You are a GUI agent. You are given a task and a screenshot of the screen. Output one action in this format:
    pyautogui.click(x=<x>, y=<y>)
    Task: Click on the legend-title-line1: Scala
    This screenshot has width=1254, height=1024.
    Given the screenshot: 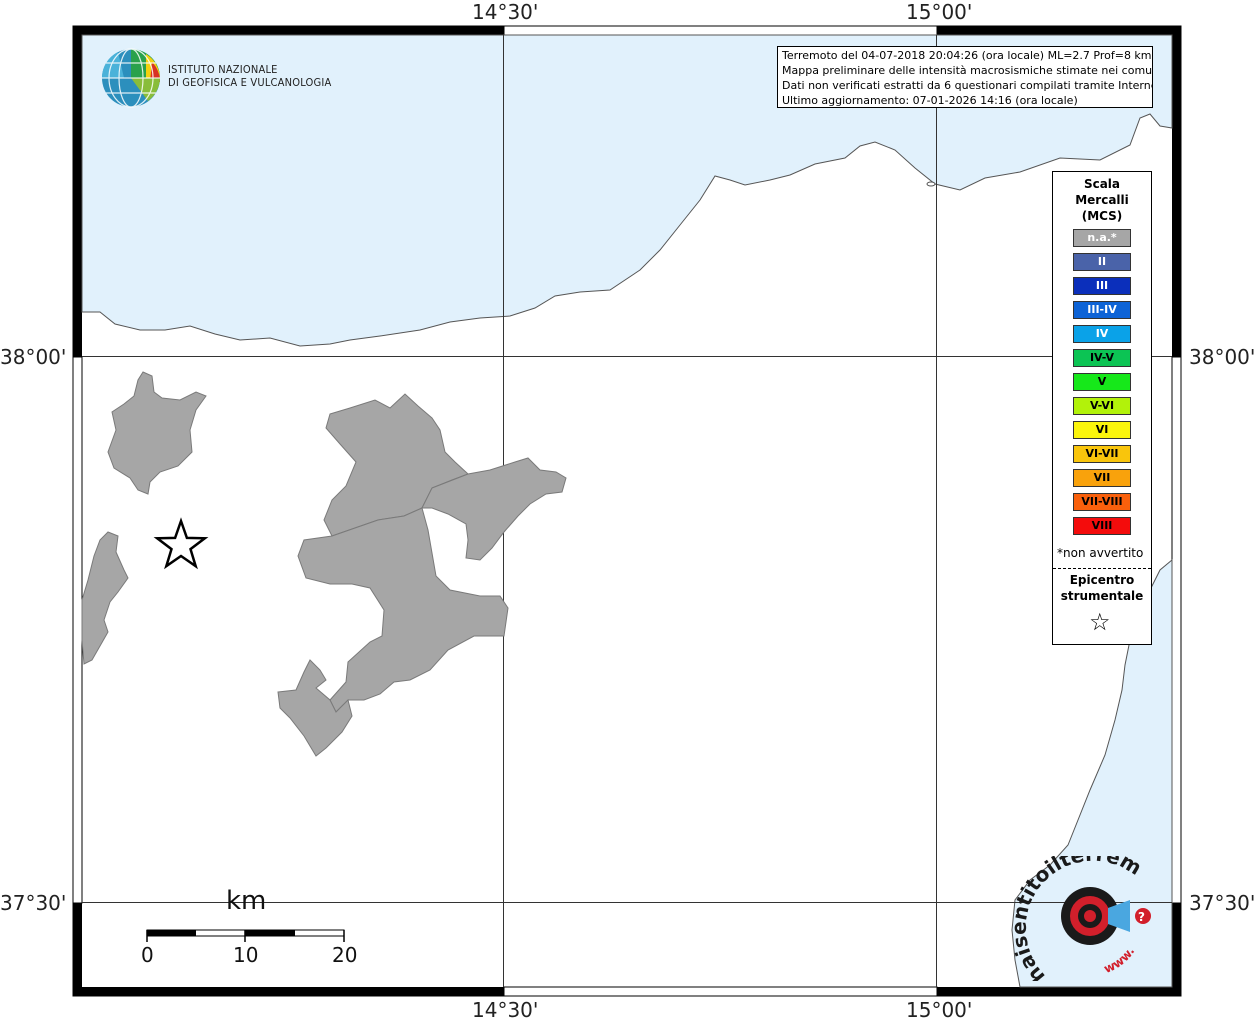 What is the action you would take?
    pyautogui.click(x=1102, y=184)
    